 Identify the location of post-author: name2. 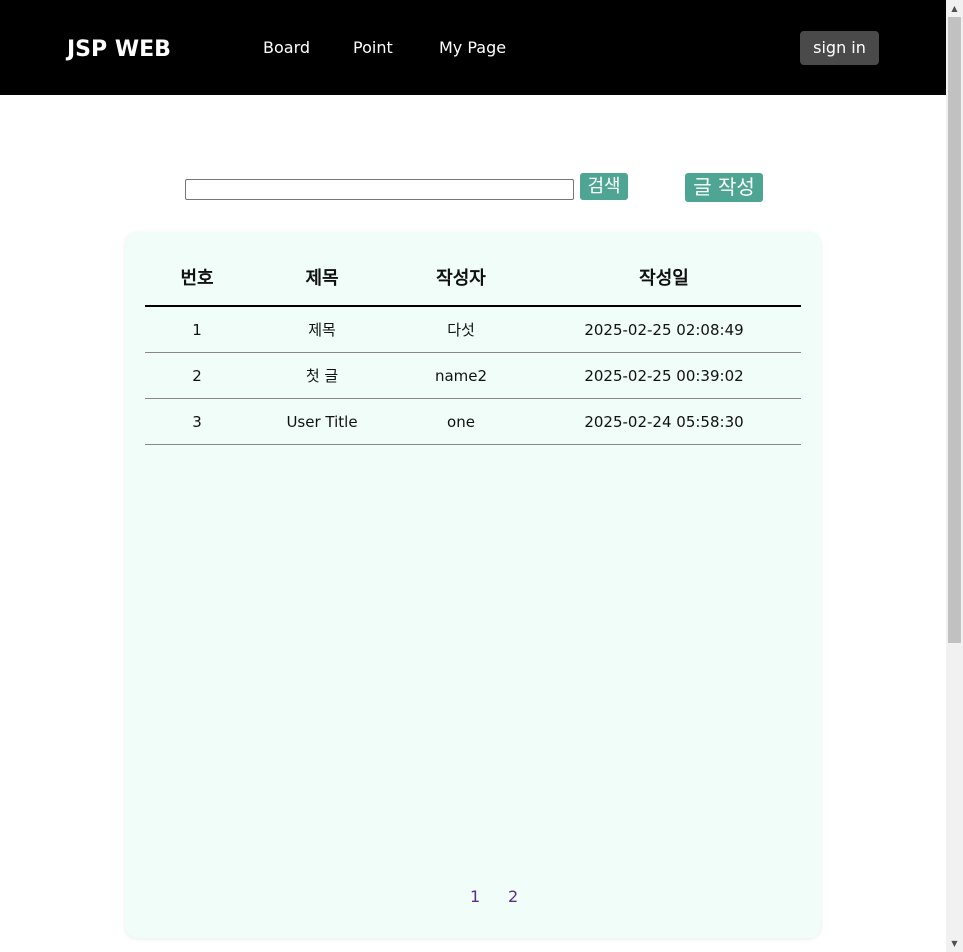
(461, 376).